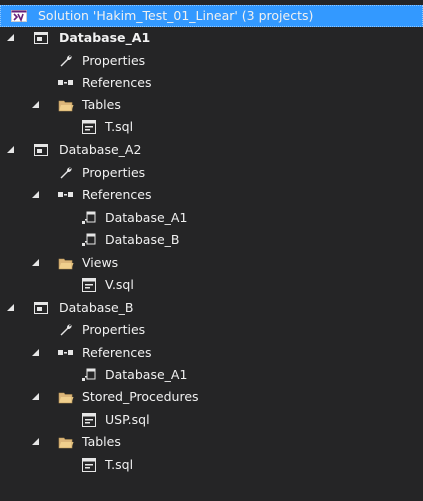 This screenshot has height=501, width=423. What do you see at coordinates (100, 149) in the screenshot?
I see `project-label: Database_A2` at bounding box center [100, 149].